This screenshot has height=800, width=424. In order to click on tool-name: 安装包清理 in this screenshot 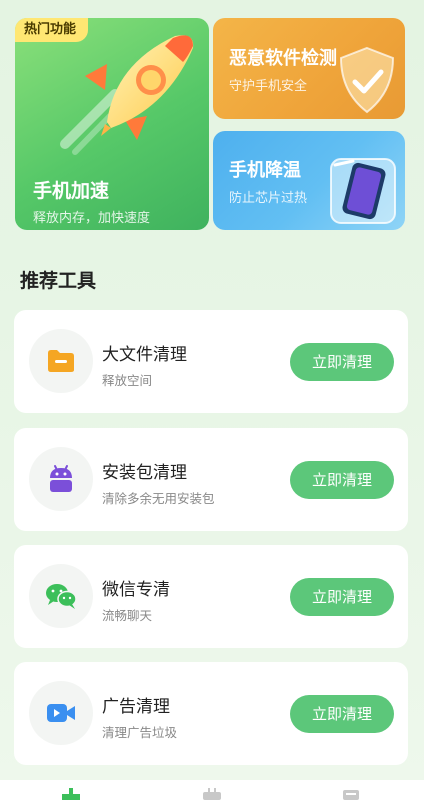, I will do `click(144, 473)`.